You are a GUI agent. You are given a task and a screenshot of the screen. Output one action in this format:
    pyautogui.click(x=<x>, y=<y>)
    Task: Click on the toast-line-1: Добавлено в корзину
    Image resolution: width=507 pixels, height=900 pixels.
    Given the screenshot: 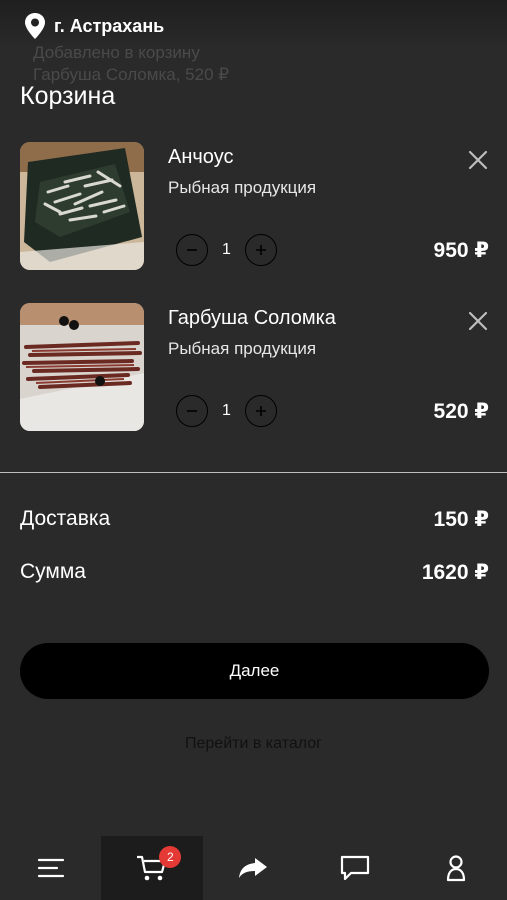 What is the action you would take?
    pyautogui.click(x=116, y=52)
    